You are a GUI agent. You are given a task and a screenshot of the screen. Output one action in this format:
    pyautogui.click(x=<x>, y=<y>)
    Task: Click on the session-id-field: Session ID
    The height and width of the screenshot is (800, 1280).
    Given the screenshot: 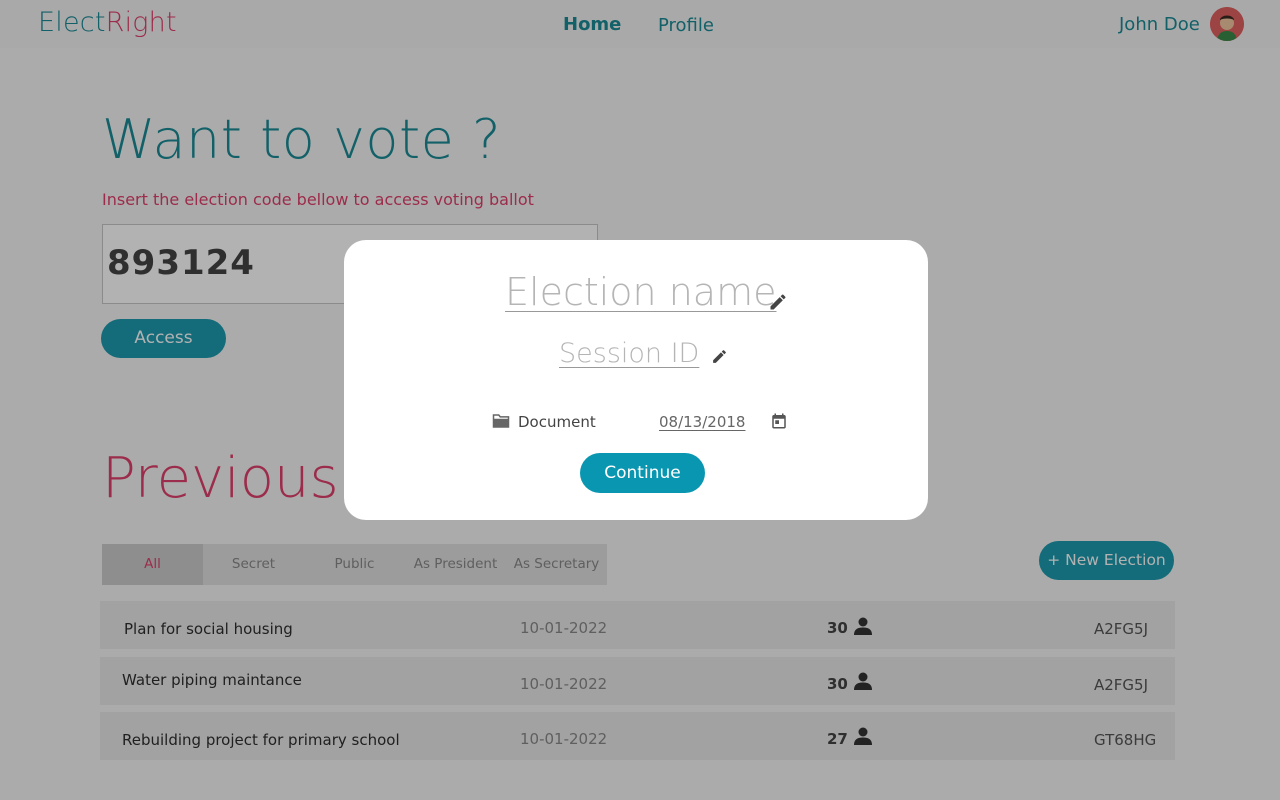 What is the action you would take?
    pyautogui.click(x=629, y=353)
    